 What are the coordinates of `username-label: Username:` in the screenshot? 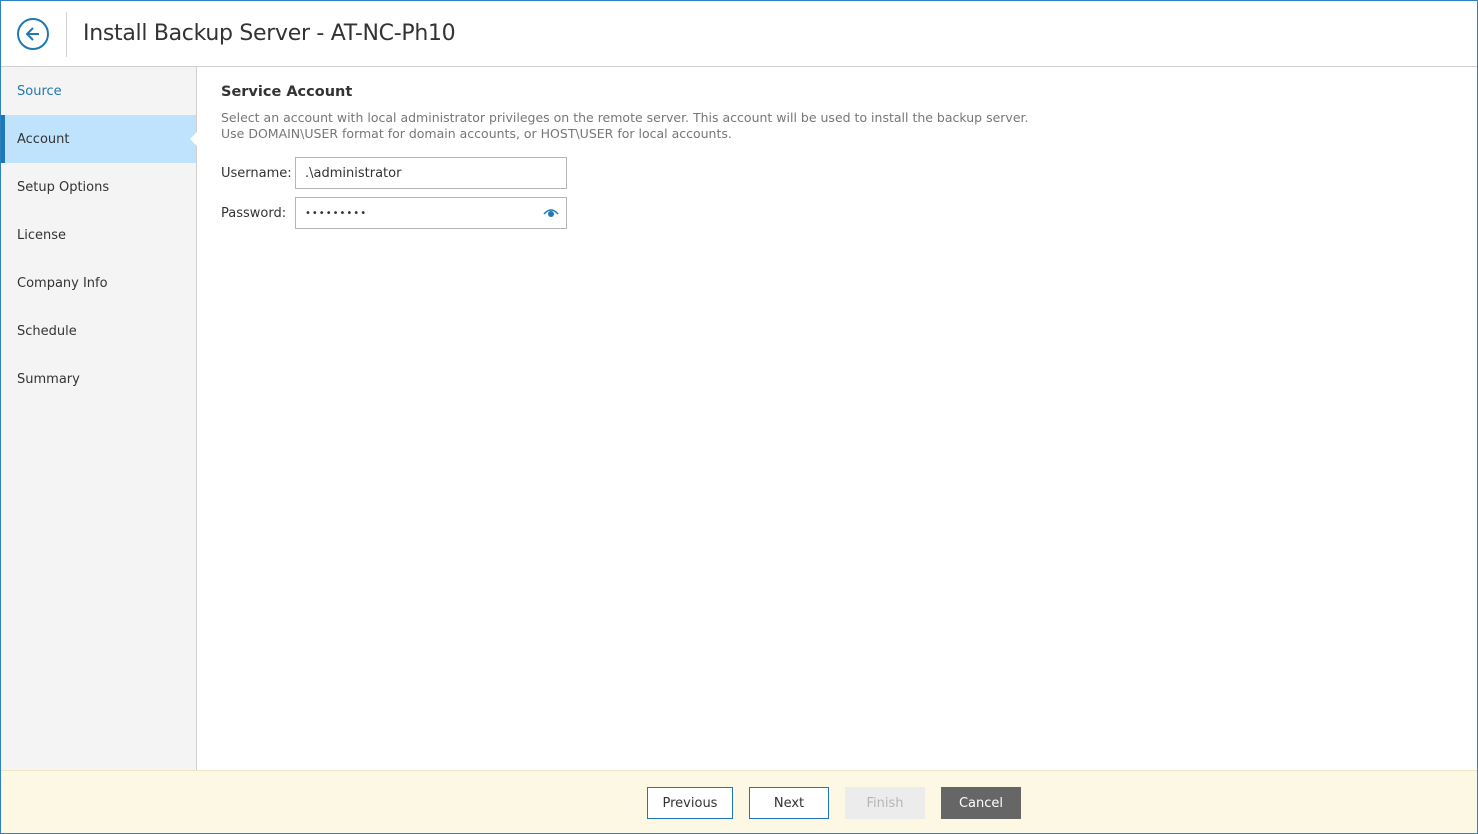 It's located at (256, 173).